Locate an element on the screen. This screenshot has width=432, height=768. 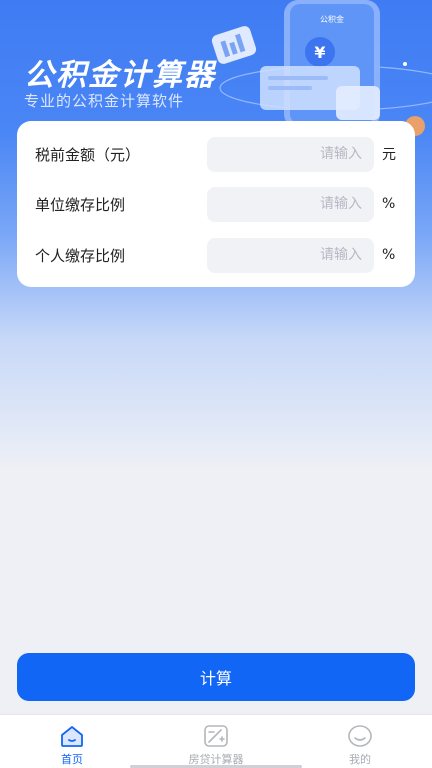
pretax-amount-label: 税前金额（元） is located at coordinates (88, 154).